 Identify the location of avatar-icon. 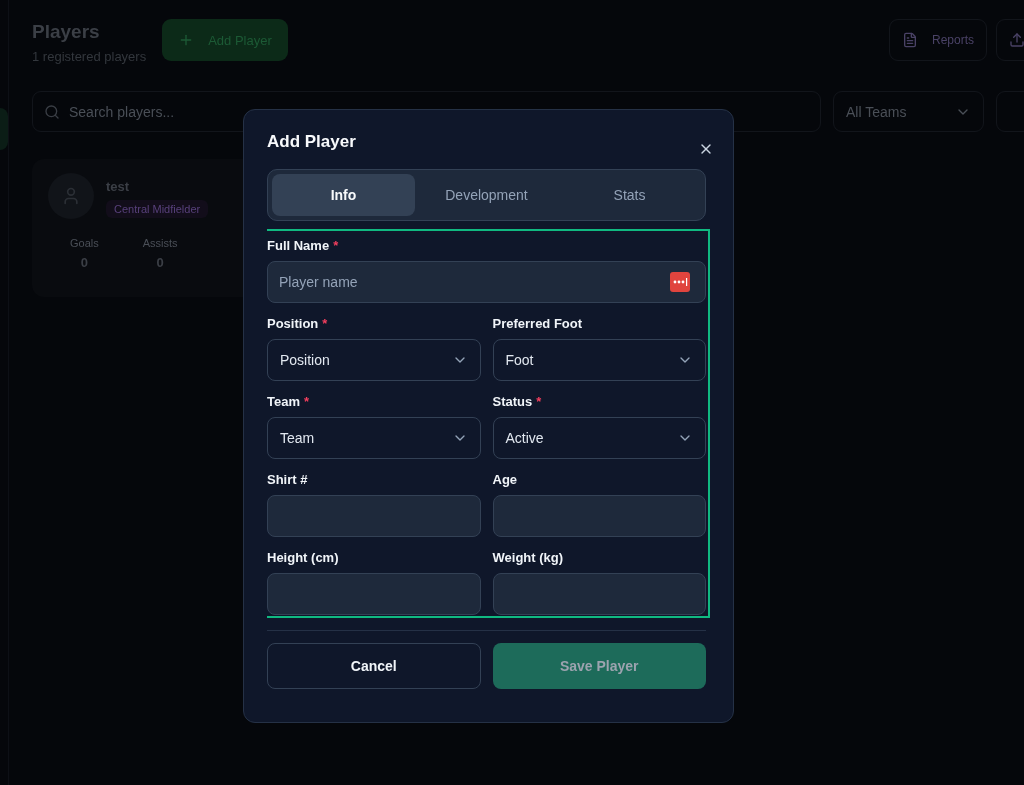
(71, 196).